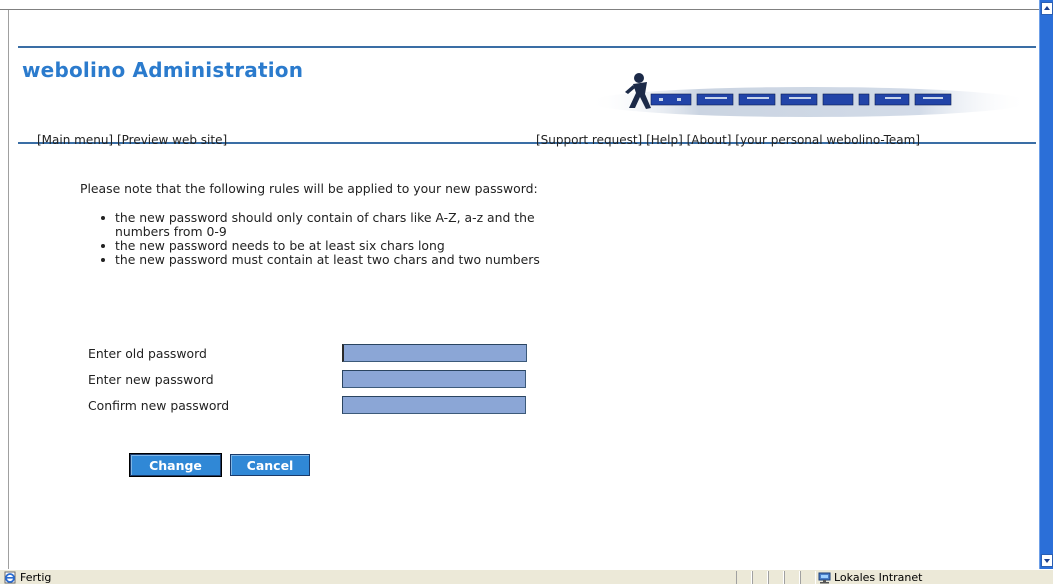 Image resolution: width=1053 pixels, height=584 pixels. I want to click on status-text: Fertig, so click(36, 577).